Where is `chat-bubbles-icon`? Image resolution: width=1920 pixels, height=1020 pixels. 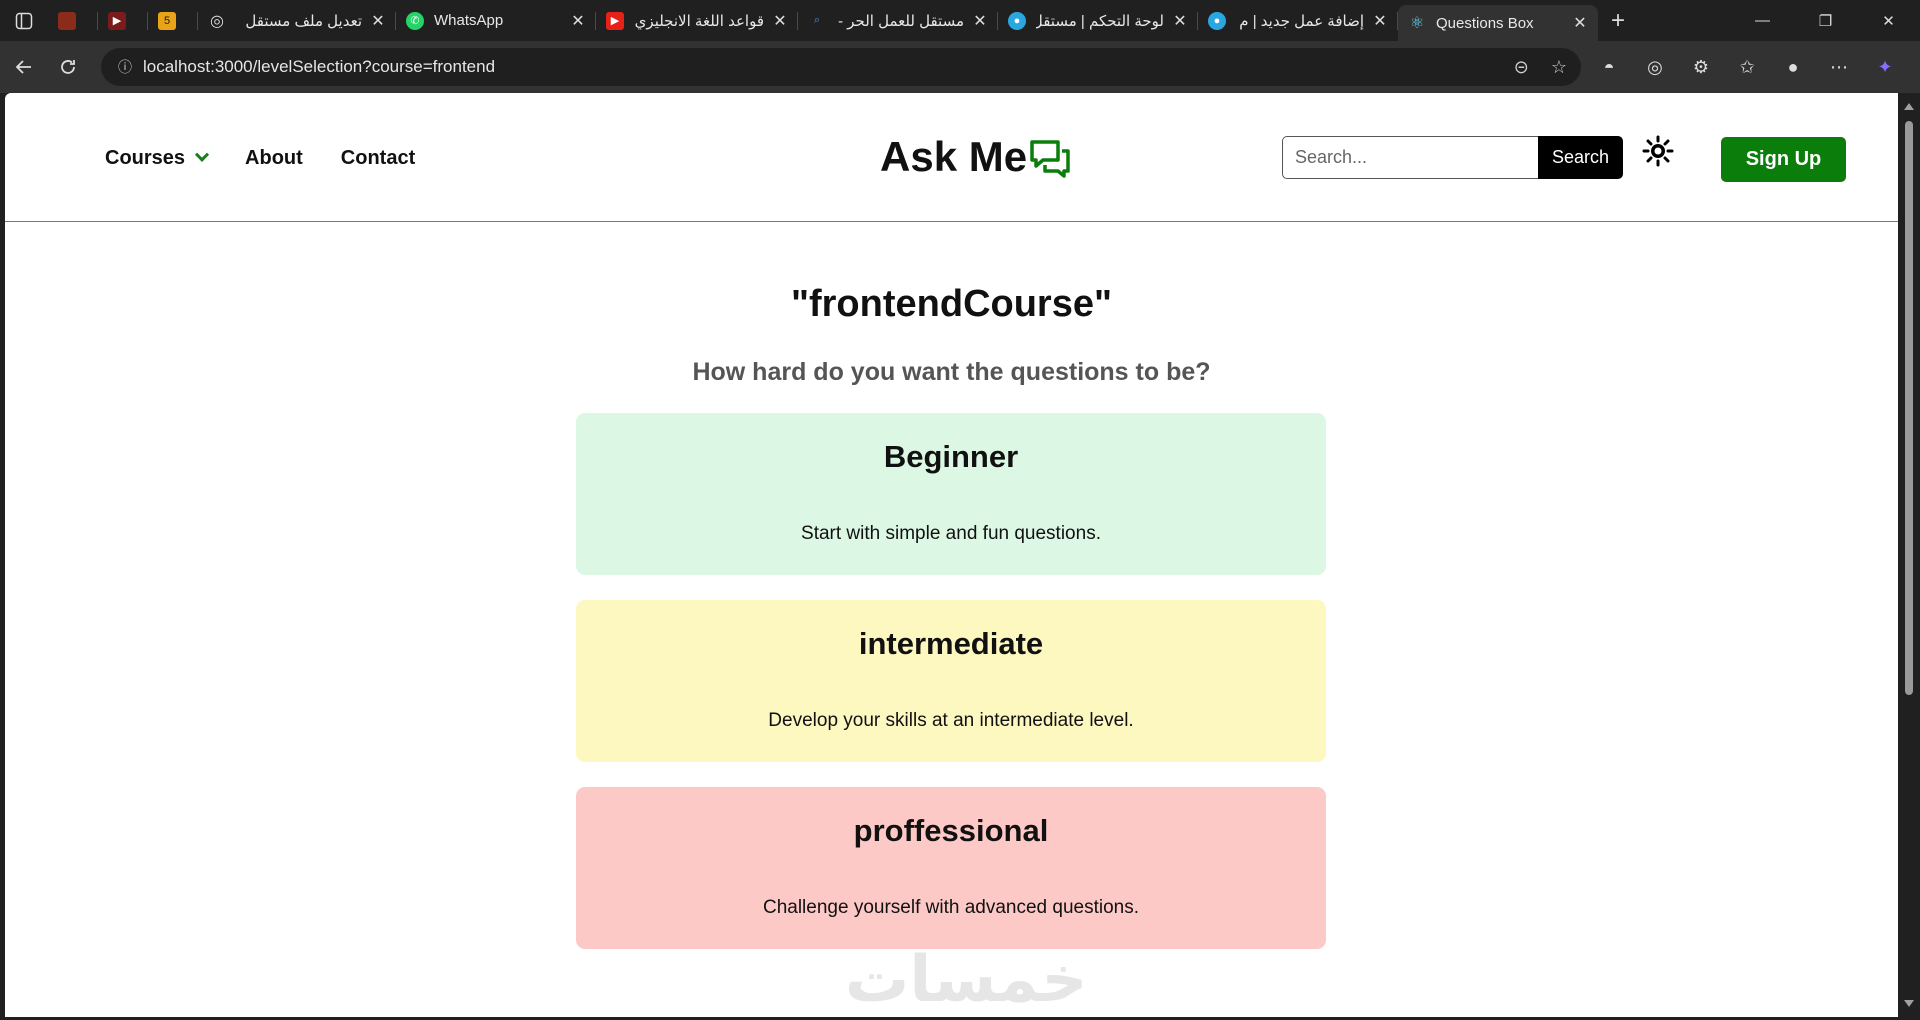
chat-bubbles-icon is located at coordinates (1050, 159).